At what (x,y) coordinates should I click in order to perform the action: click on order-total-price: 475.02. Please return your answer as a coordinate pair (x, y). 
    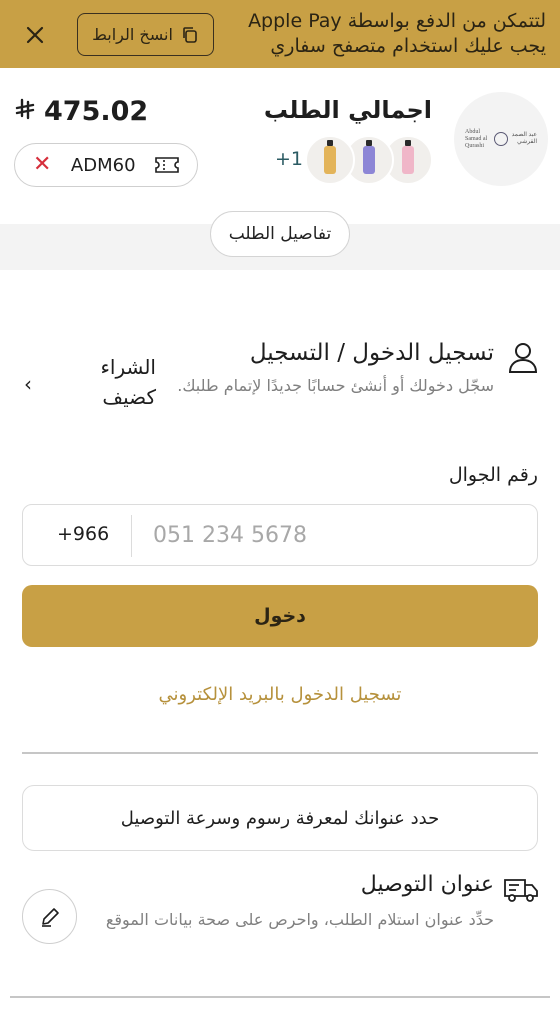
    Looking at the image, I should click on (81, 111).